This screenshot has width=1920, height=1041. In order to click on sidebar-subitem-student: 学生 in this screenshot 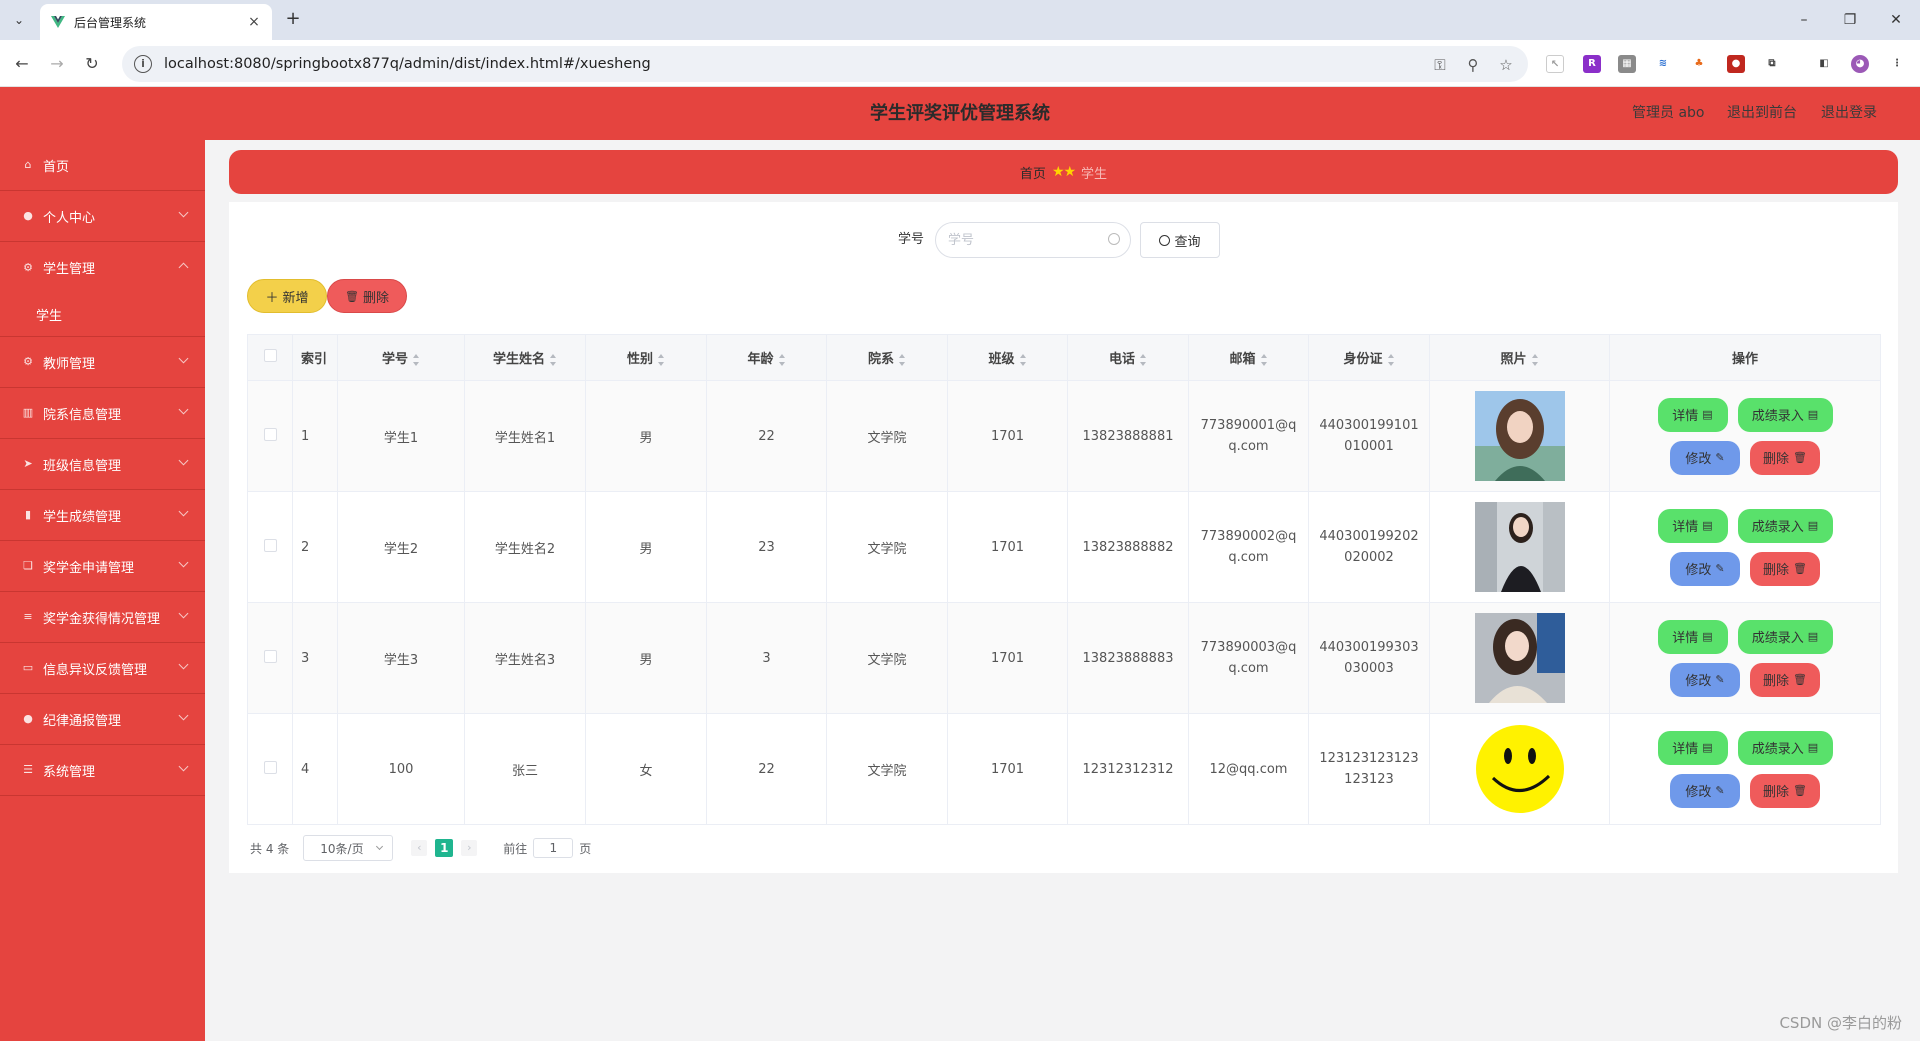, I will do `click(102, 315)`.